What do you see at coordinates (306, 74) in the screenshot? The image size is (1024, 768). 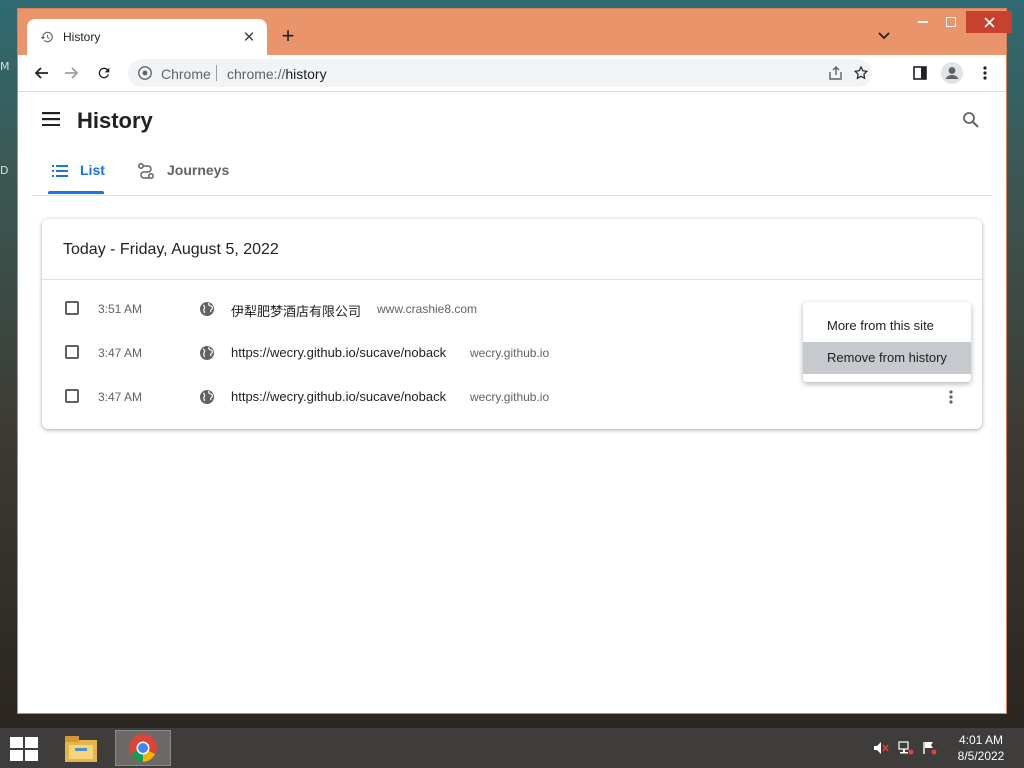 I see `url-path: history` at bounding box center [306, 74].